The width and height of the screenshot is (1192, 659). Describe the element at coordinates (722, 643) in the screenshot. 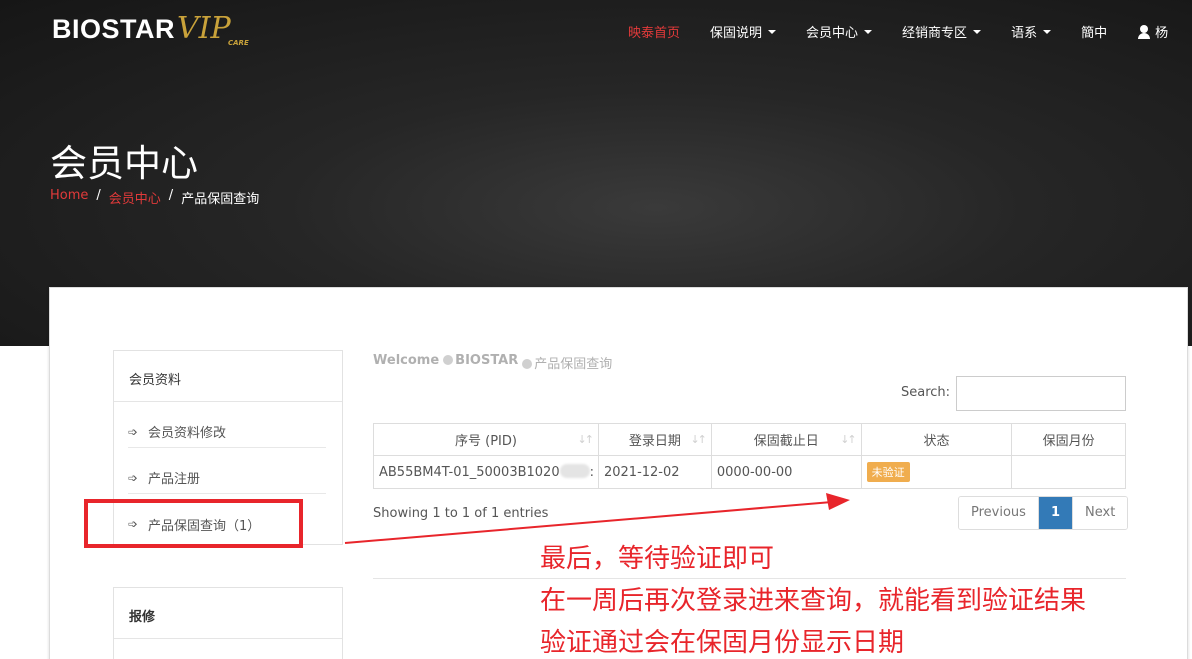

I see `annotation-line: 验证通过会在保固月份显示日期` at that location.